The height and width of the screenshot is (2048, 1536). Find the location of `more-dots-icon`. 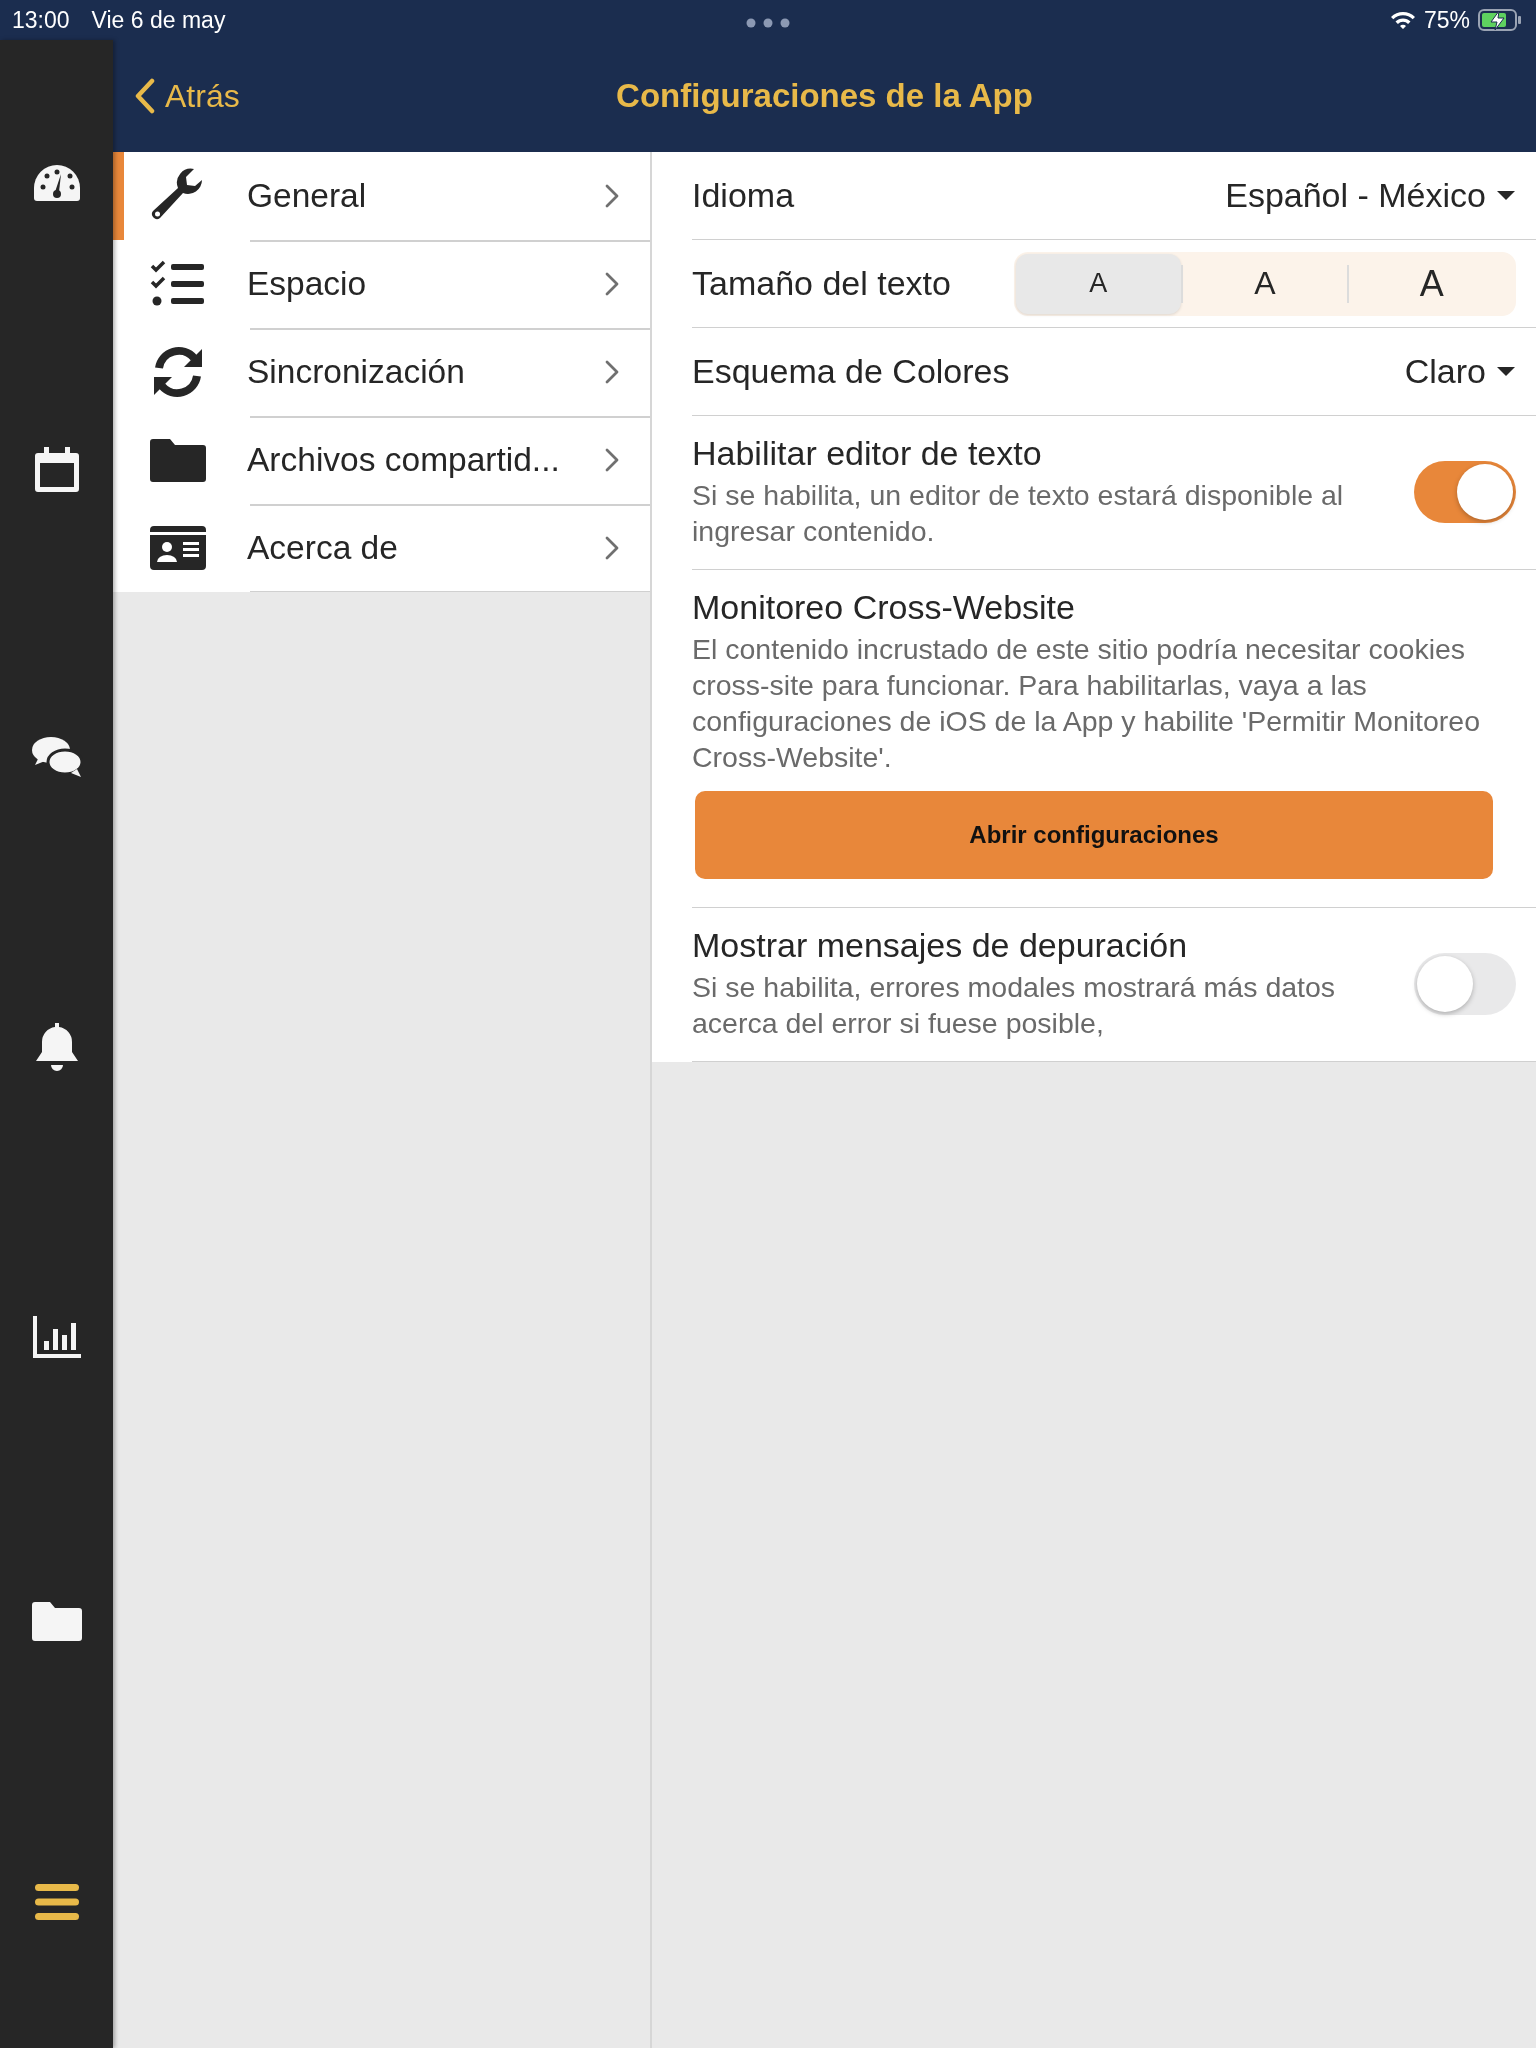

more-dots-icon is located at coordinates (768, 23).